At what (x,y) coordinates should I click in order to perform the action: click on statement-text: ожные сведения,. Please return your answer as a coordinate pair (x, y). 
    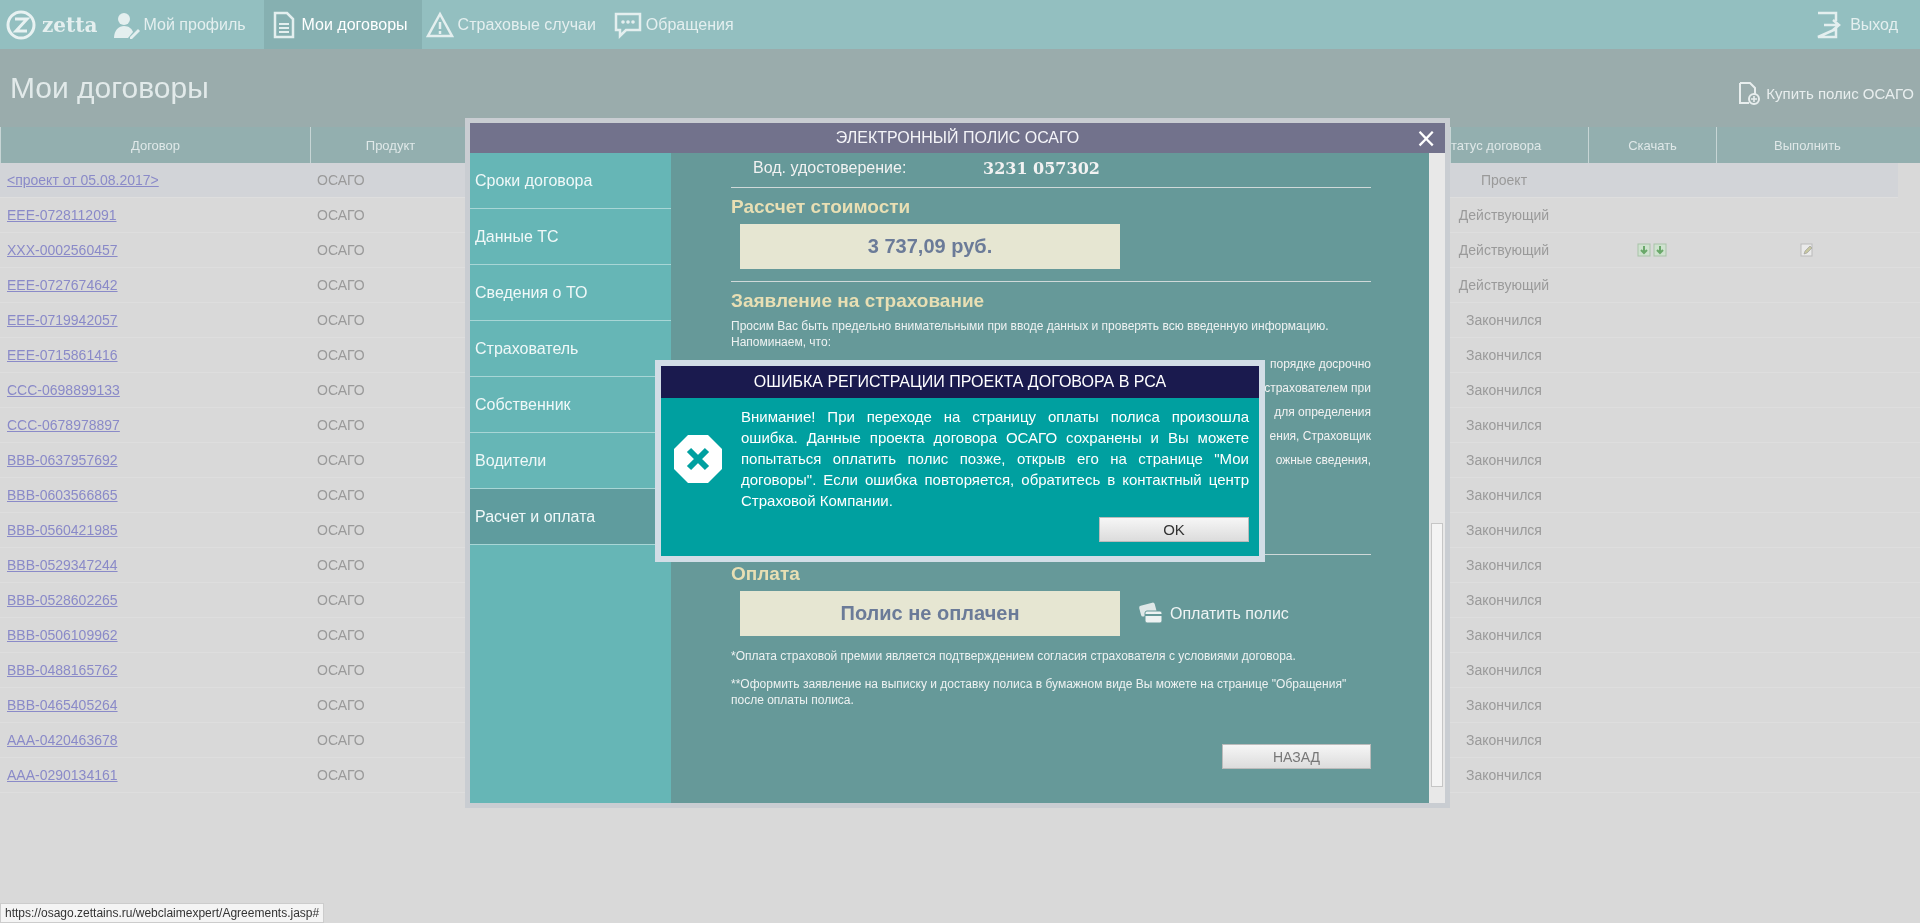
    Looking at the image, I should click on (1323, 460).